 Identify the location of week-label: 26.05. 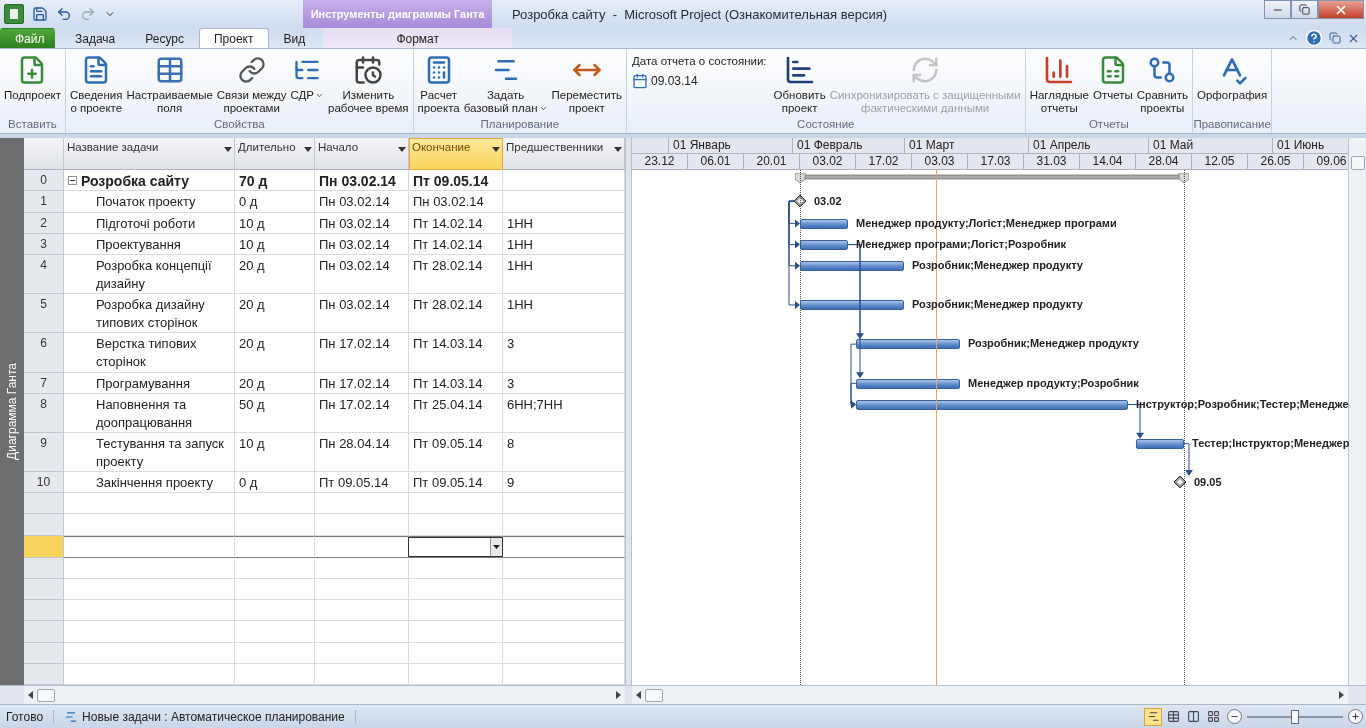
(1276, 161).